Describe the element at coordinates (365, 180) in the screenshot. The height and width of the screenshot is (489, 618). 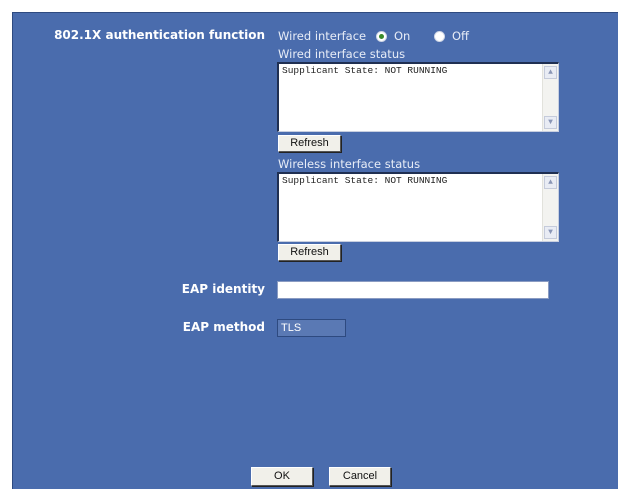
I see `wireless-status-text: Supplicant State: NOT RUNNING` at that location.